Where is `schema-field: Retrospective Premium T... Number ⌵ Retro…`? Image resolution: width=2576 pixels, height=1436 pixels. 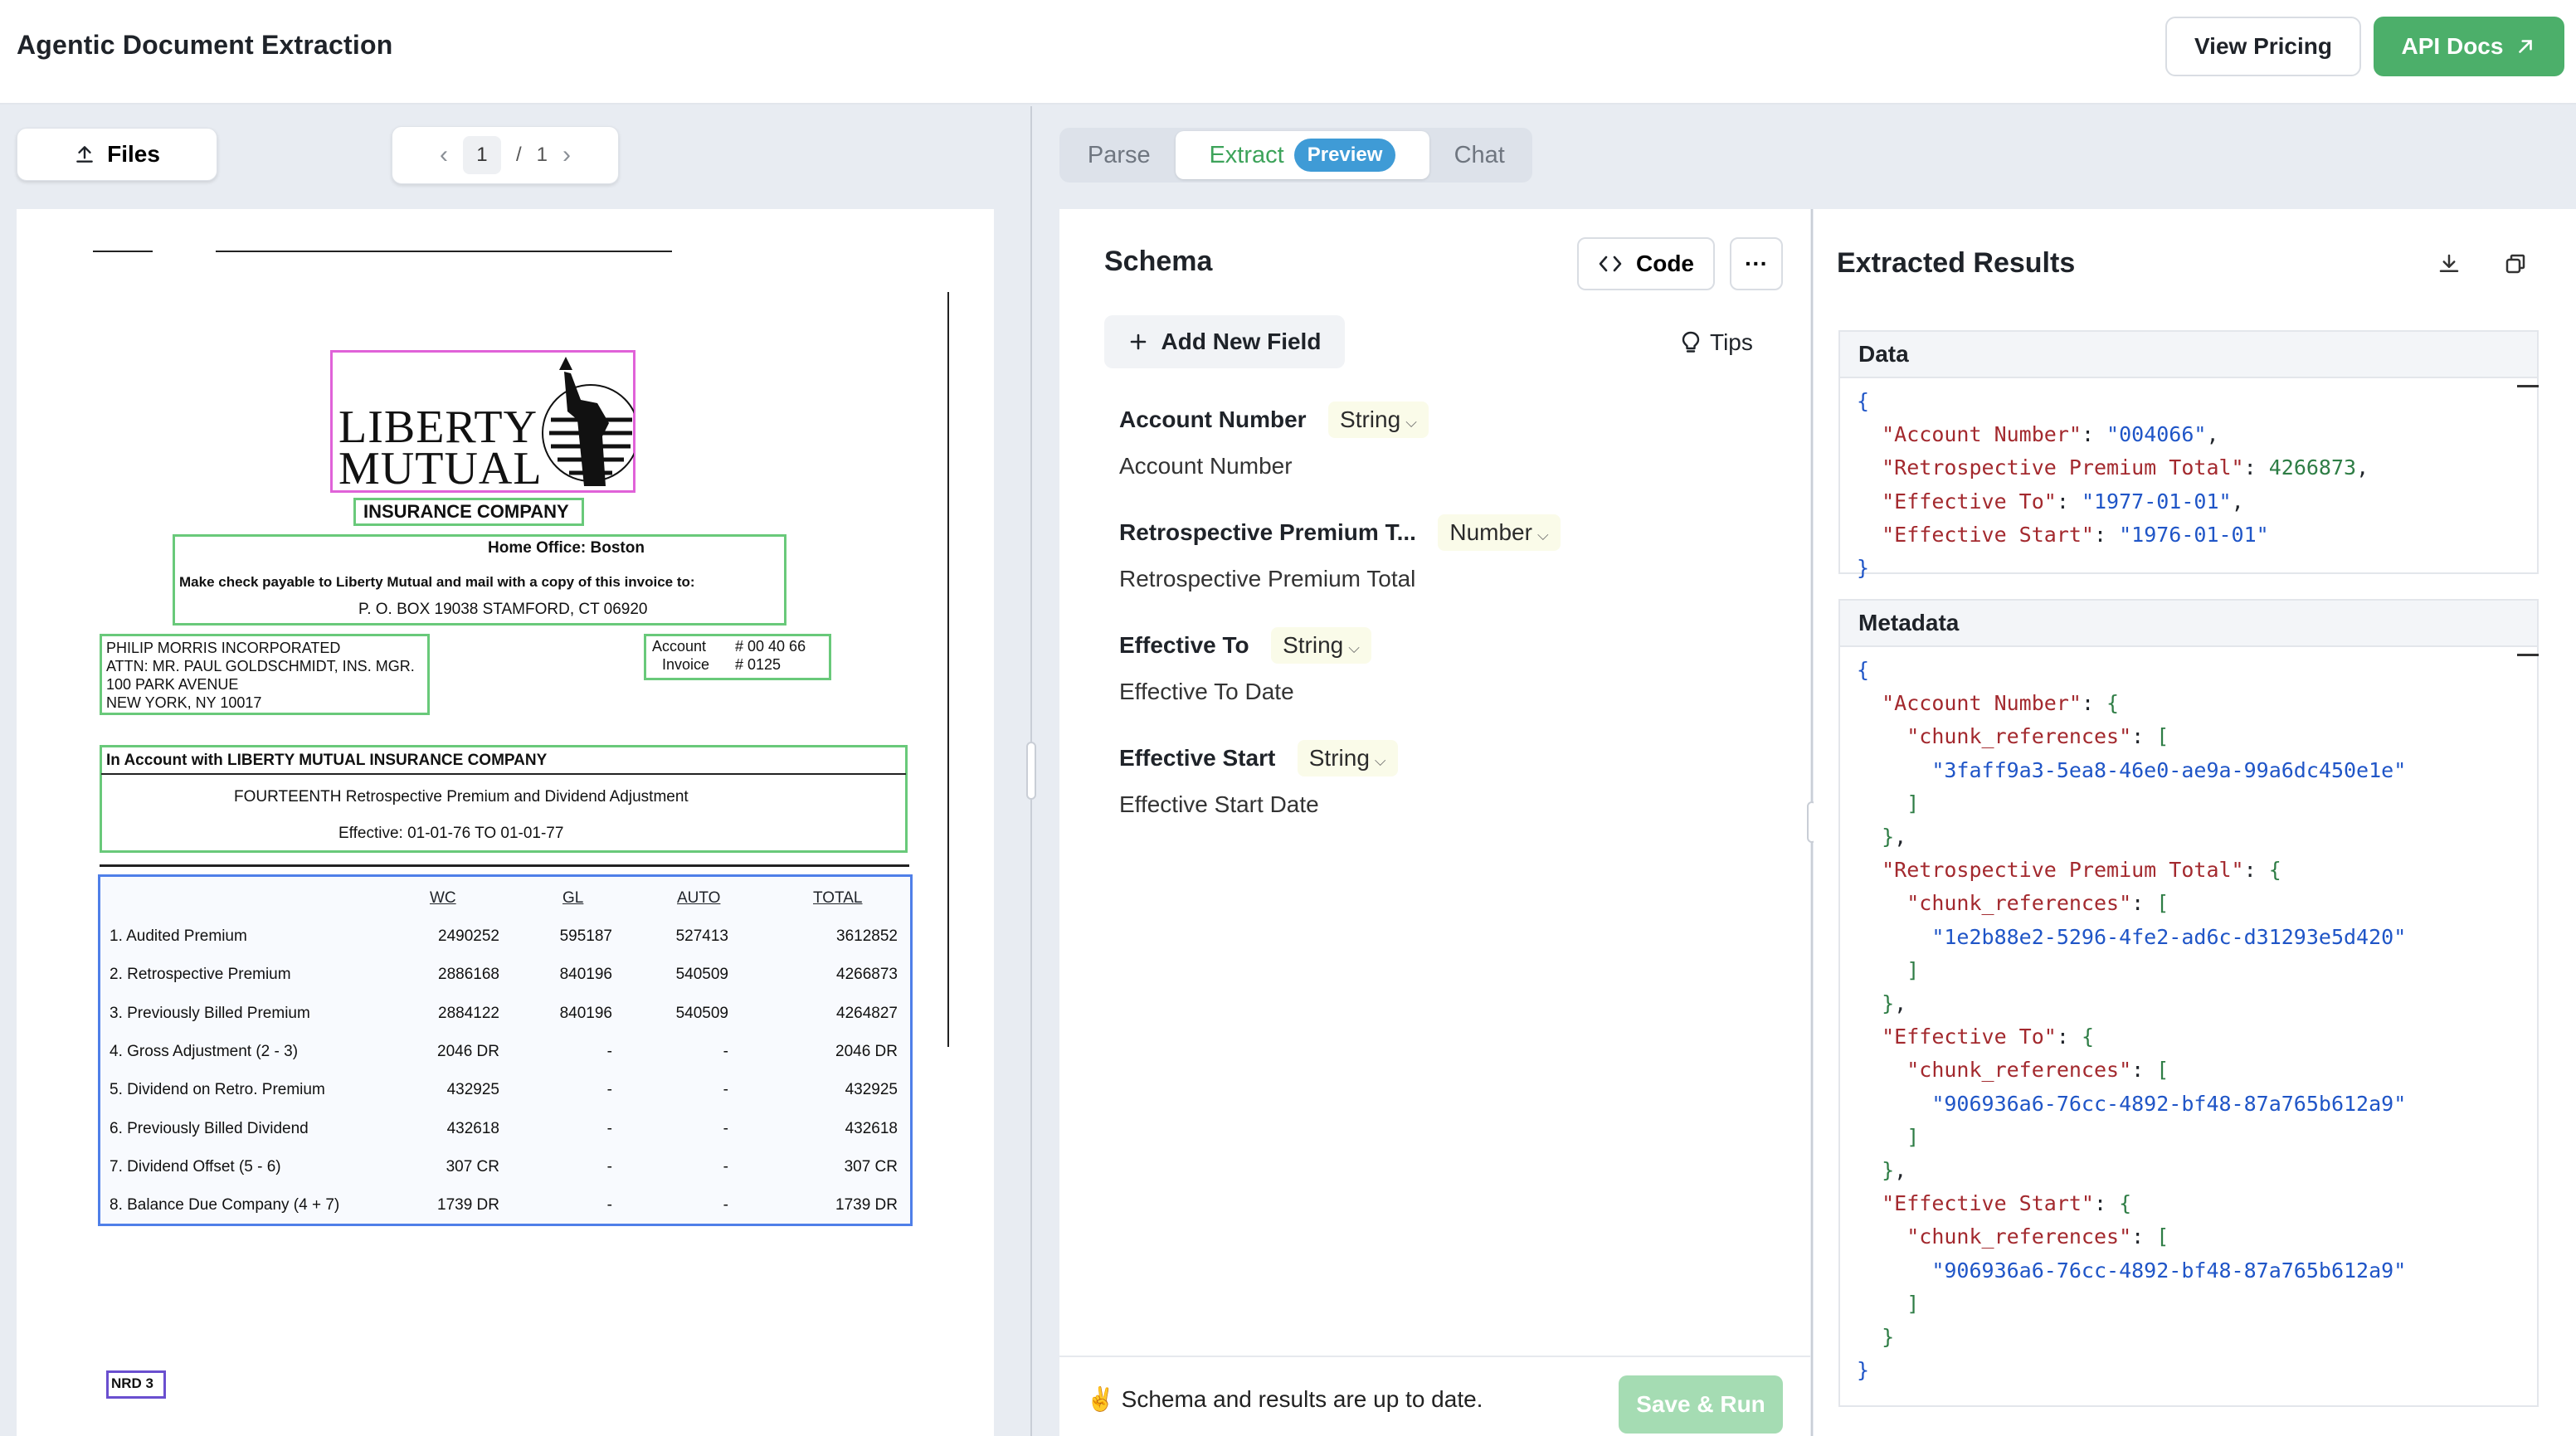 schema-field: Retrospective Premium T... Number ⌵ Retro… is located at coordinates (1442, 553).